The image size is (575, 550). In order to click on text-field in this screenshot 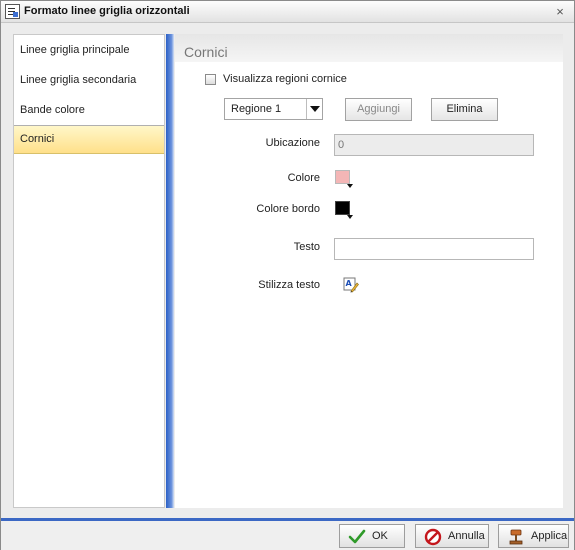, I will do `click(434, 249)`.